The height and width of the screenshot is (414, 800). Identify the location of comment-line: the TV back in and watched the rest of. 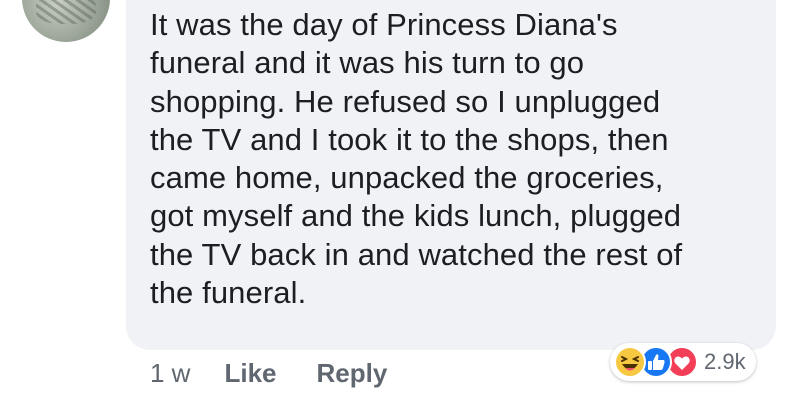
(416, 254).